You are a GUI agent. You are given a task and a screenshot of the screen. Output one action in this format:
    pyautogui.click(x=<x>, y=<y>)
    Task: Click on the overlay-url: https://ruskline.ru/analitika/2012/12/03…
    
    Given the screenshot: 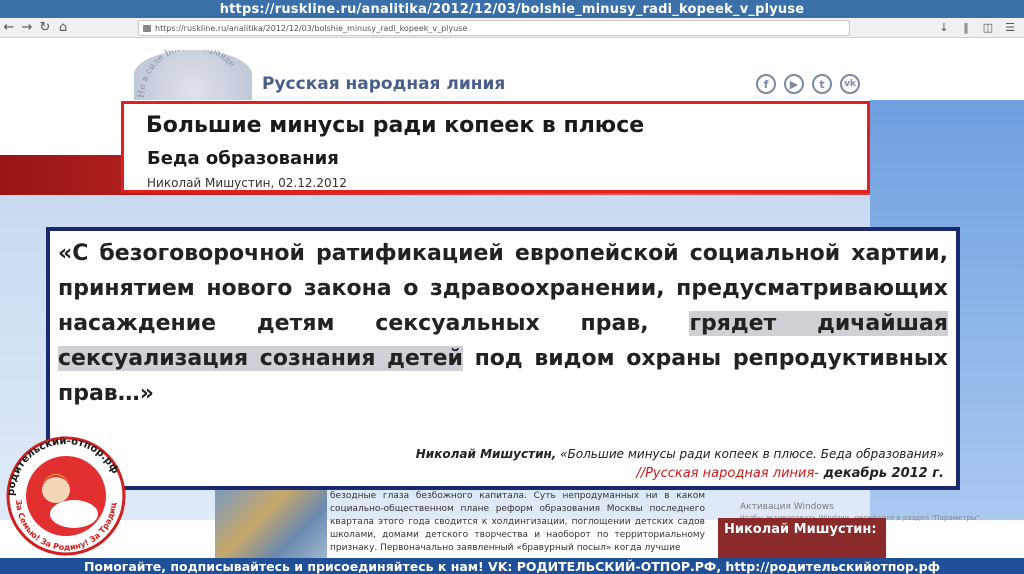 What is the action you would take?
    pyautogui.click(x=512, y=9)
    